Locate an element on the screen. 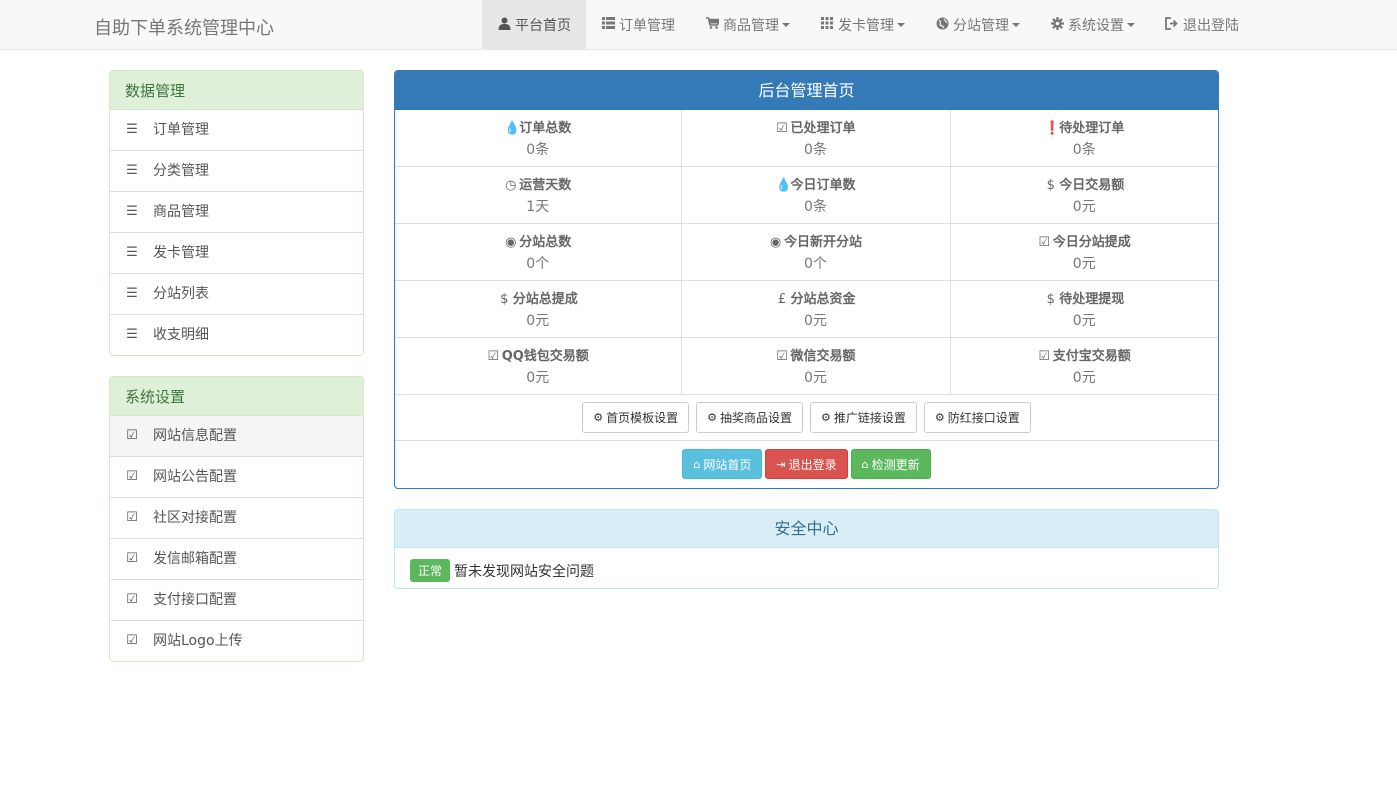  stat-label: 分站总提成 is located at coordinates (545, 299).